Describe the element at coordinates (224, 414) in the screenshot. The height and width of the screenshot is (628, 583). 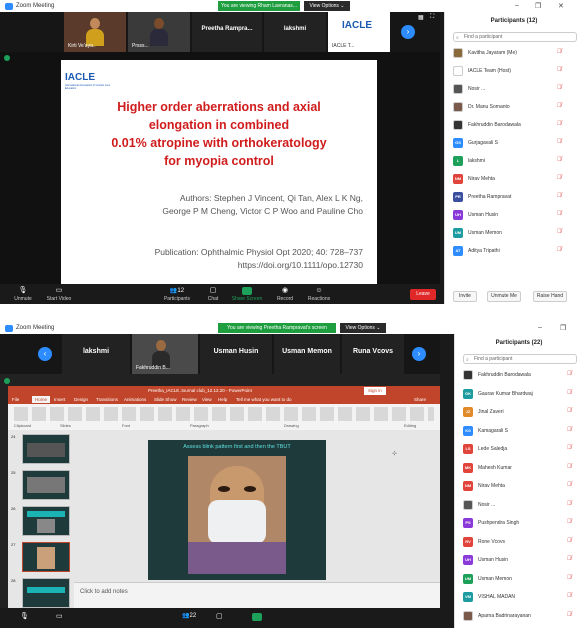
I see `ribbon-controls` at that location.